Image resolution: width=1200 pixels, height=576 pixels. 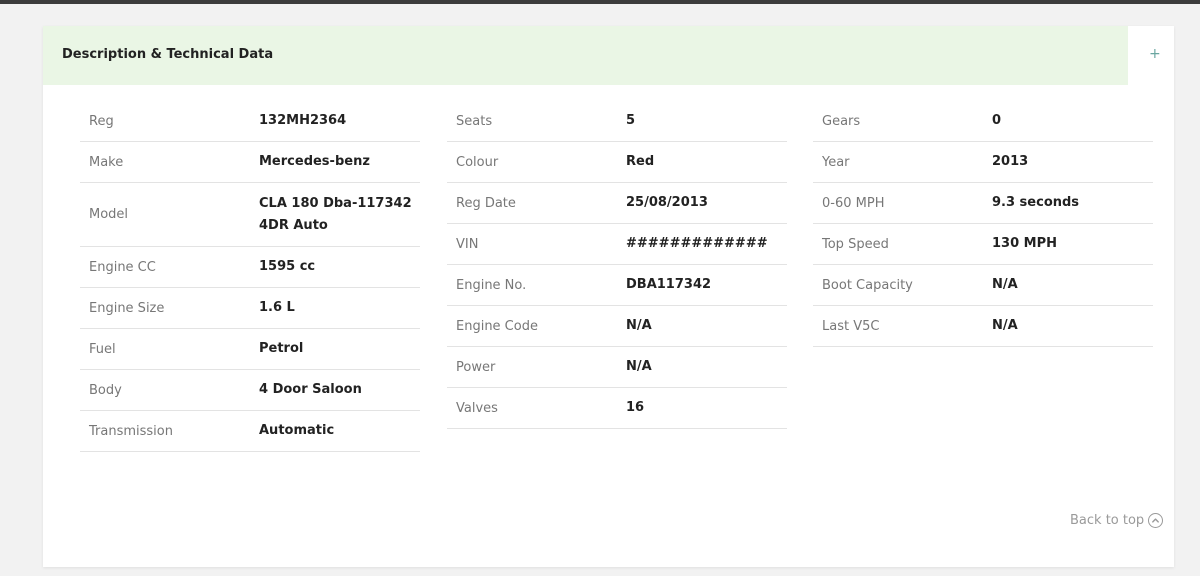 What do you see at coordinates (631, 120) in the screenshot?
I see `spec-value: 5` at bounding box center [631, 120].